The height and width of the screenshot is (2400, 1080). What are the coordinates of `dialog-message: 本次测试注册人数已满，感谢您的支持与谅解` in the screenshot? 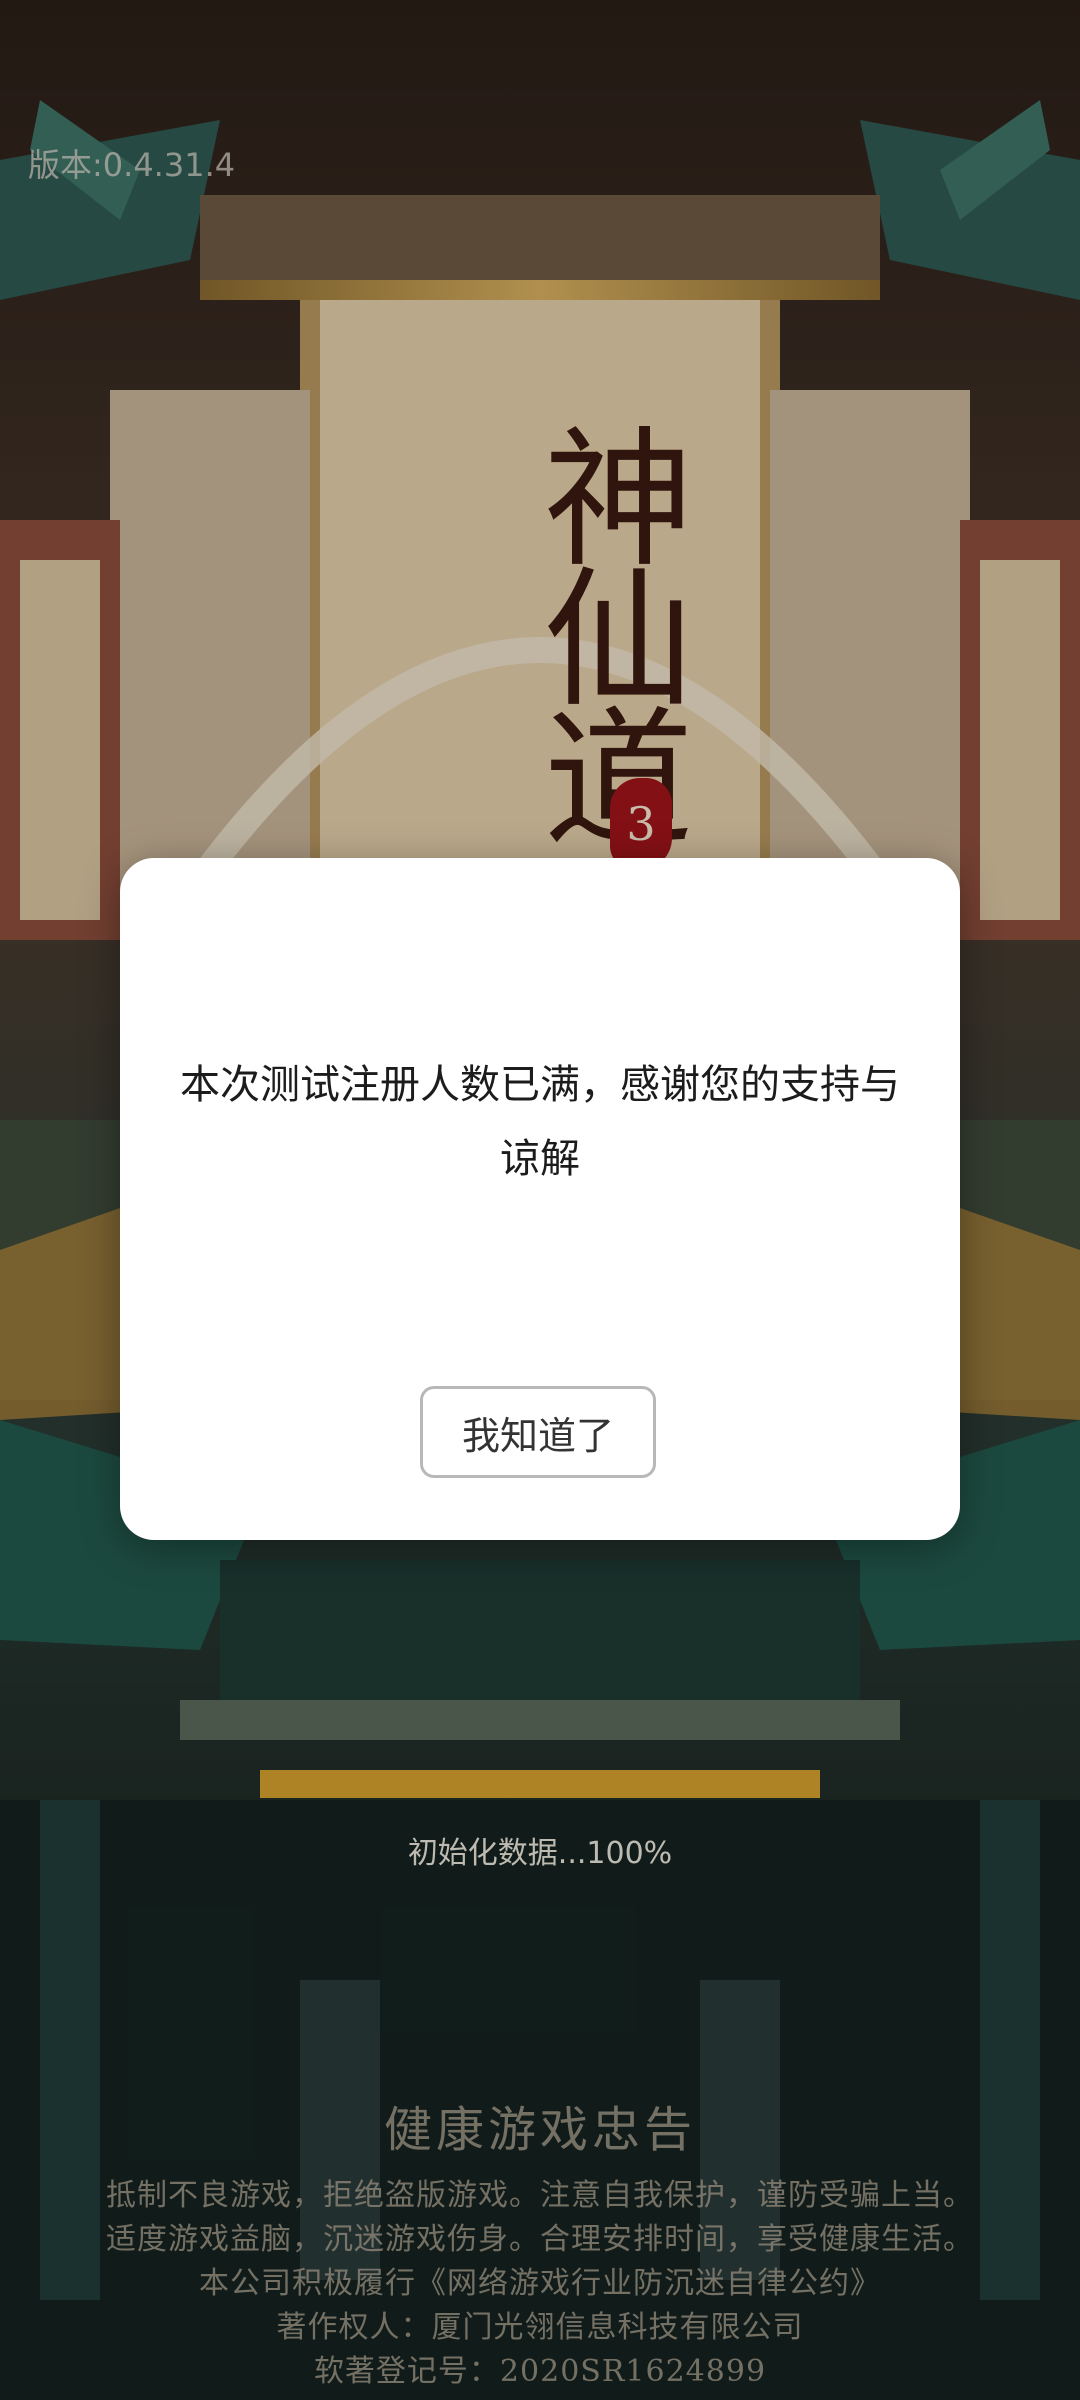 It's located at (540, 1122).